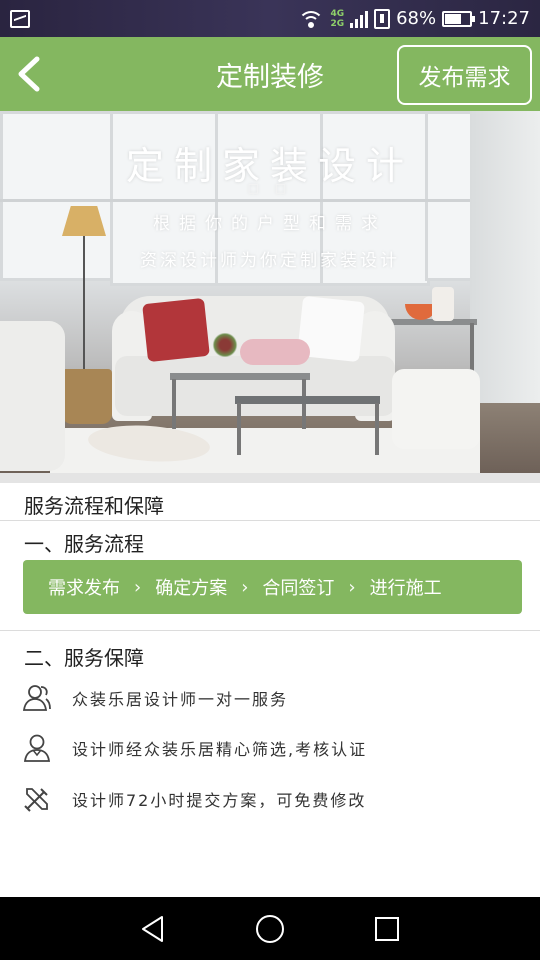 This screenshot has height=960, width=540. I want to click on status-bar: 4G 2G 68% 17:27, so click(270, 18).